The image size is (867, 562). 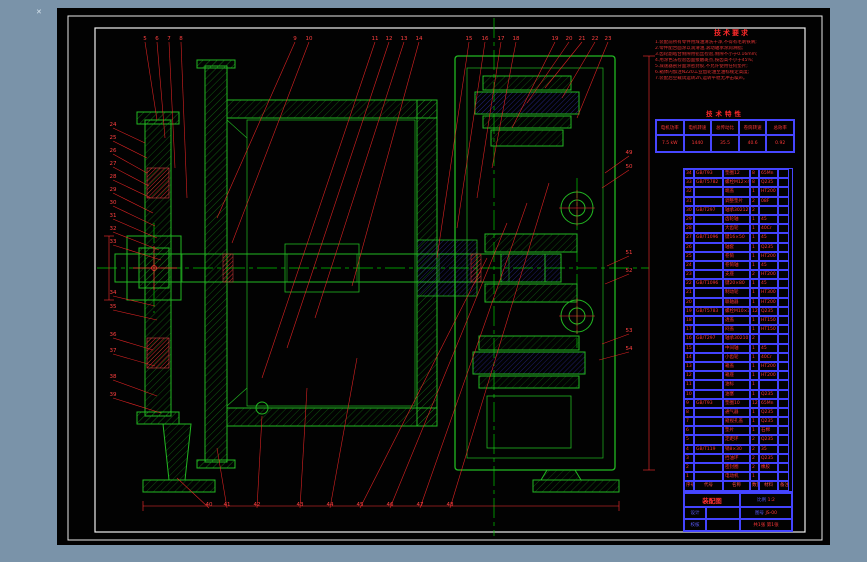 I want to click on cell-no: 20, so click(x=689, y=302).